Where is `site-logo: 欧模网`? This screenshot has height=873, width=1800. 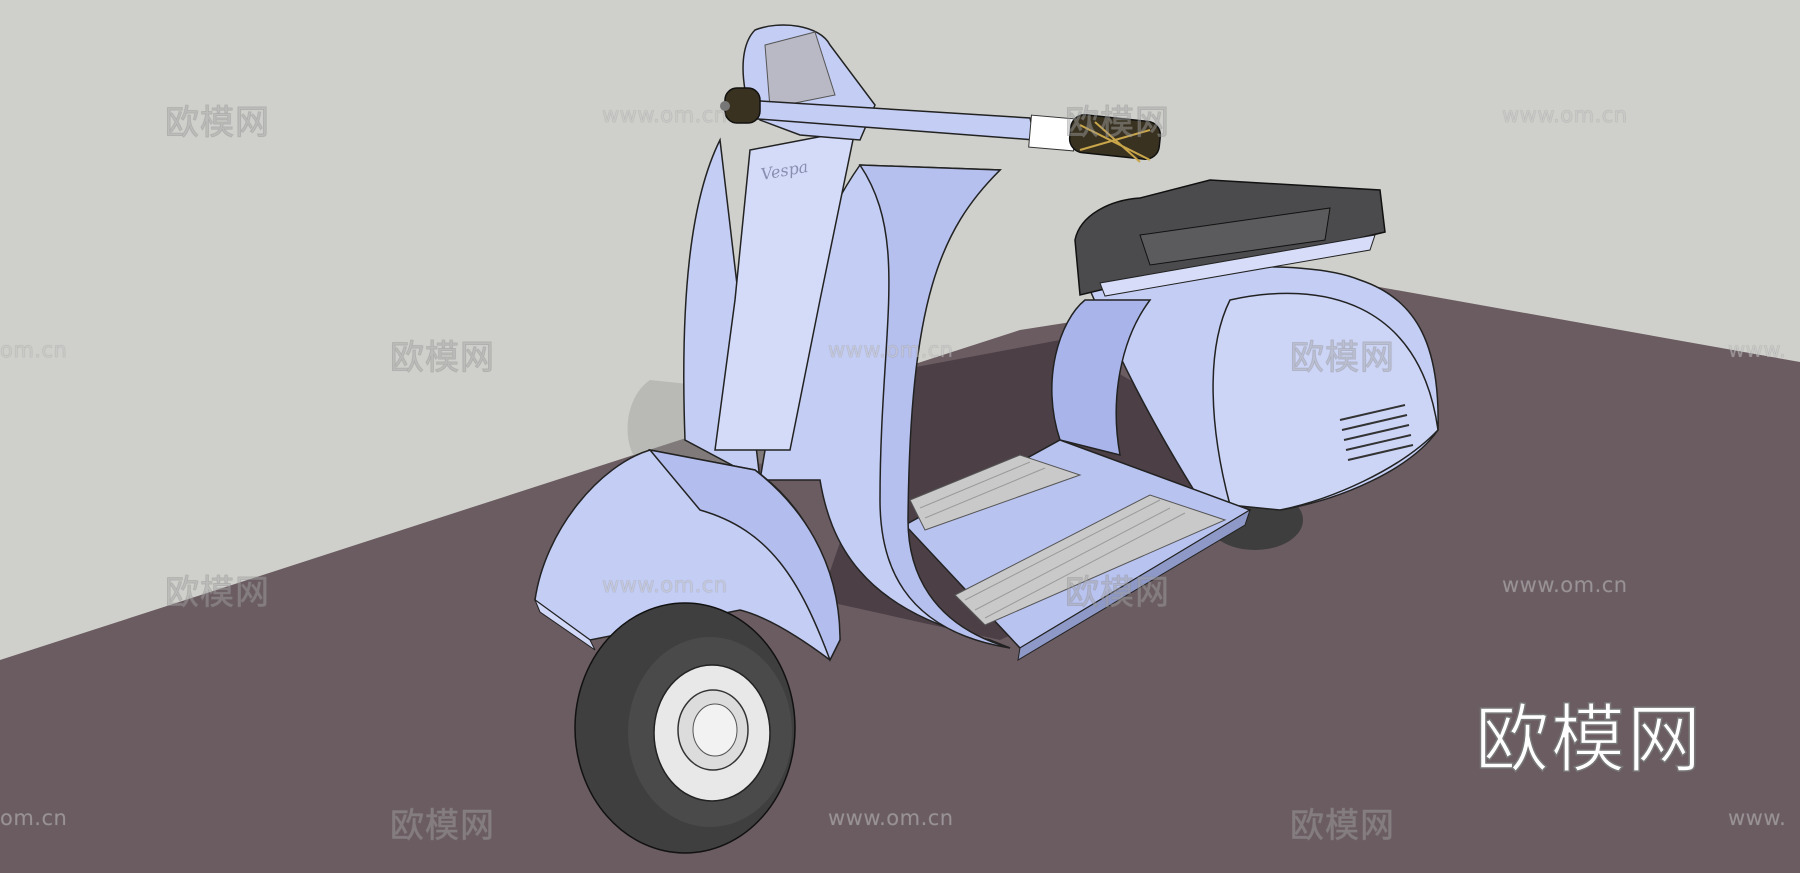
site-logo: 欧模网 is located at coordinates (1588, 740).